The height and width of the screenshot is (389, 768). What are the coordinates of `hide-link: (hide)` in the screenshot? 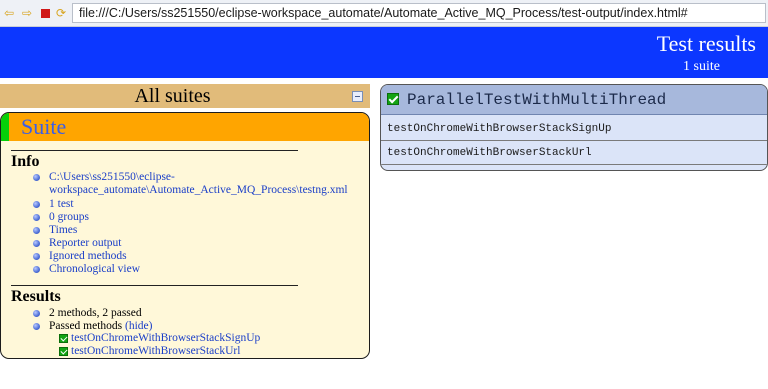 It's located at (138, 326).